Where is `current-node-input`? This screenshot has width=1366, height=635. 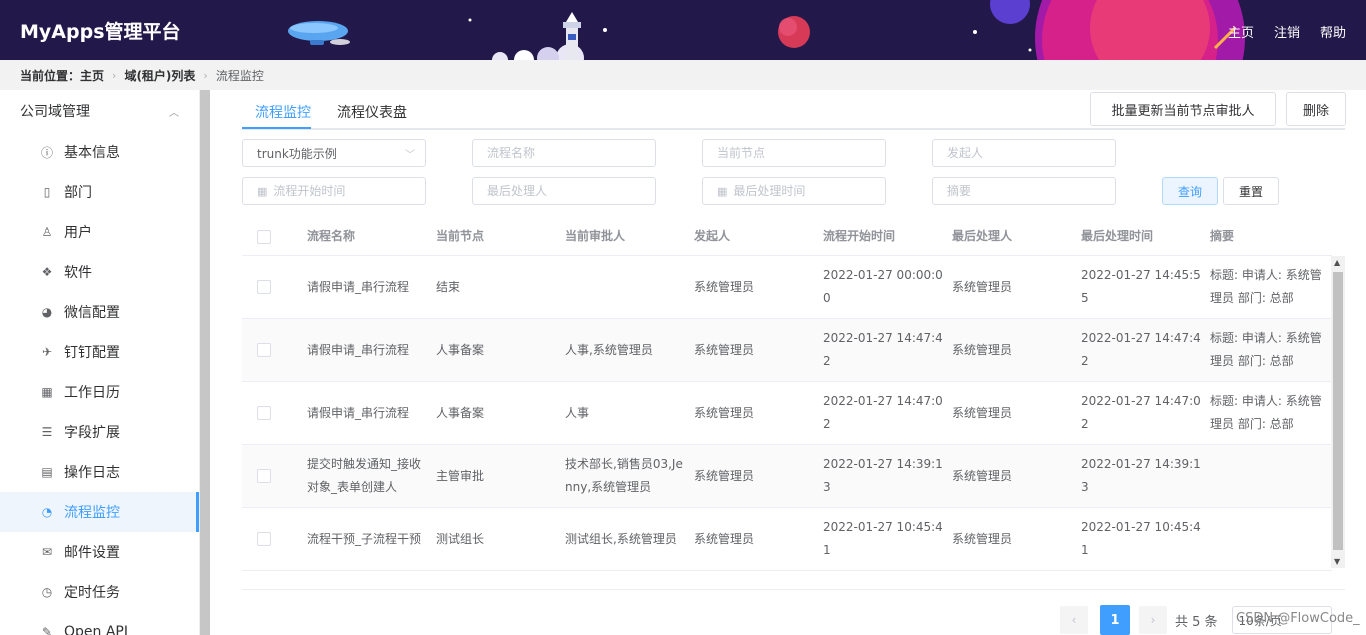
current-node-input is located at coordinates (794, 153).